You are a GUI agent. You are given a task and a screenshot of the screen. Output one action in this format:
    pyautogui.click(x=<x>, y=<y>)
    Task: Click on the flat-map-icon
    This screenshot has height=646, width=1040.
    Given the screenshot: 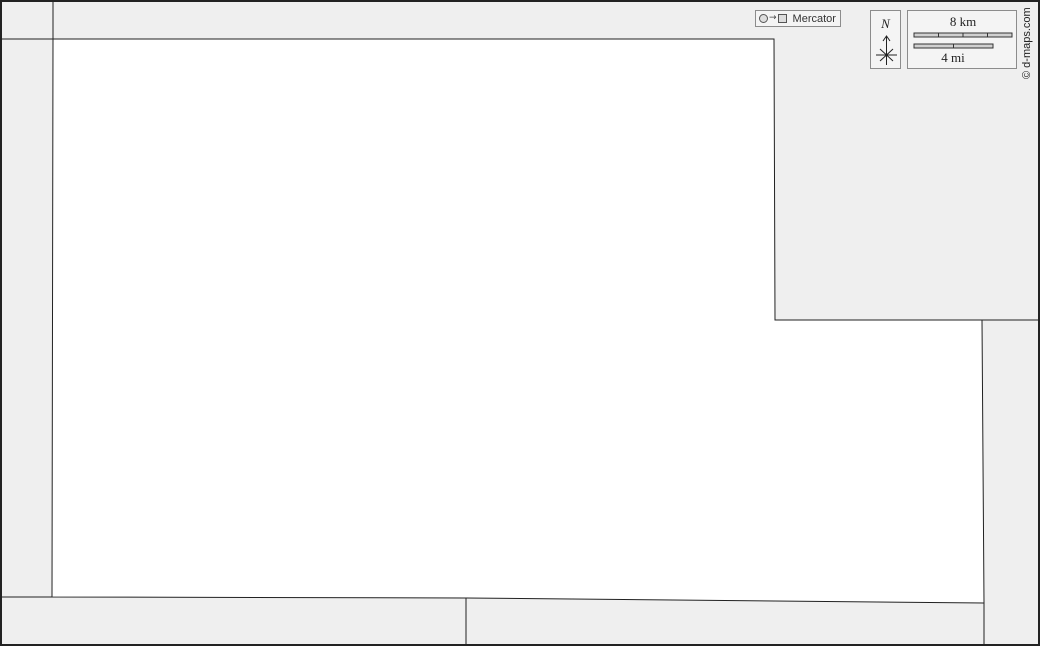 What is the action you would take?
    pyautogui.click(x=782, y=18)
    